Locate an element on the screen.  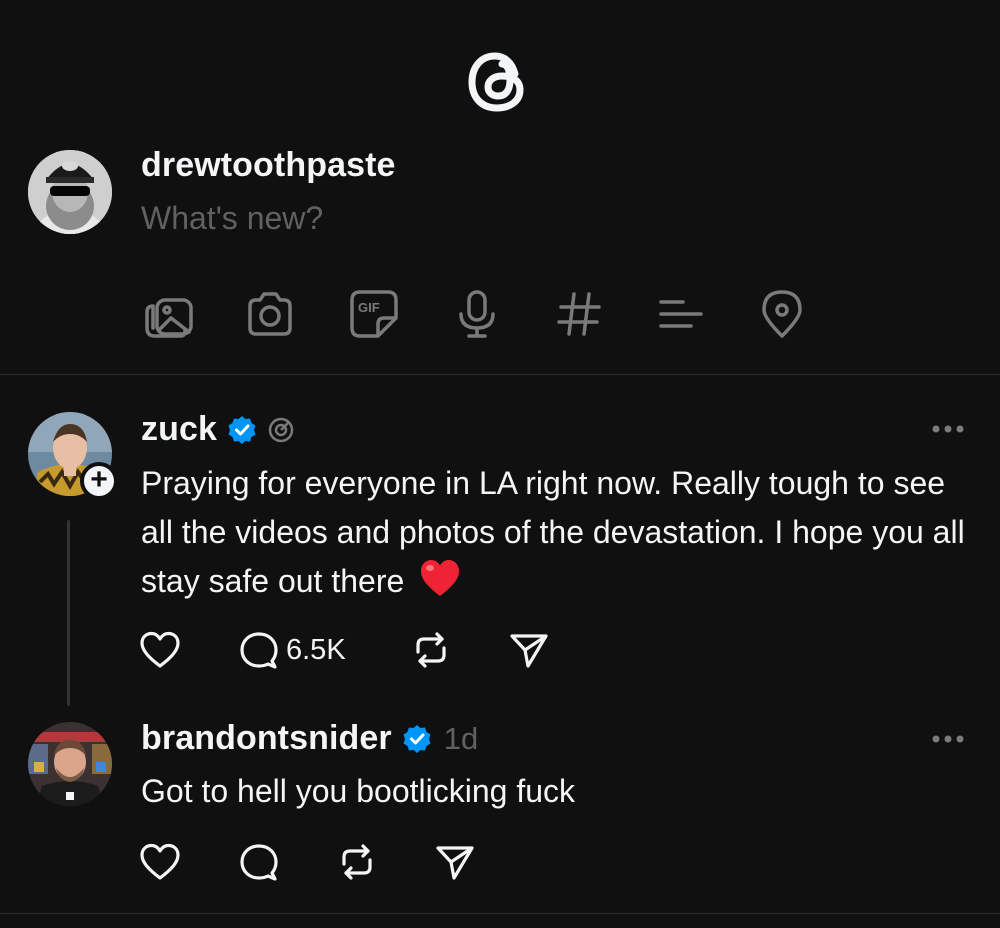
microphone-icon is located at coordinates (477, 314).